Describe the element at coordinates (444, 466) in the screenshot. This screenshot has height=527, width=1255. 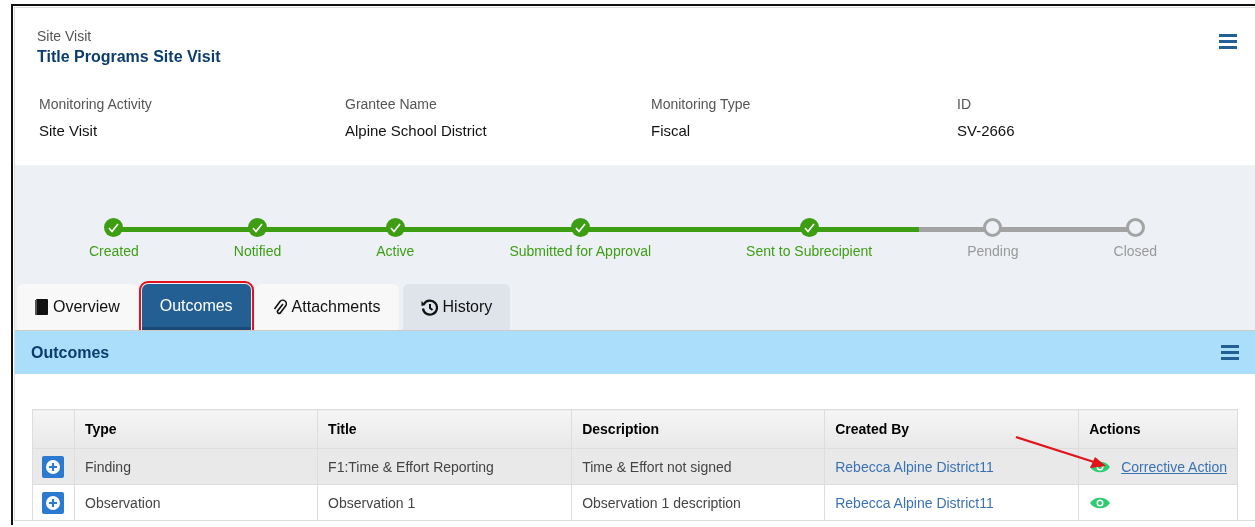
I see `table-cell: F1:Time & Effort Reporting` at that location.